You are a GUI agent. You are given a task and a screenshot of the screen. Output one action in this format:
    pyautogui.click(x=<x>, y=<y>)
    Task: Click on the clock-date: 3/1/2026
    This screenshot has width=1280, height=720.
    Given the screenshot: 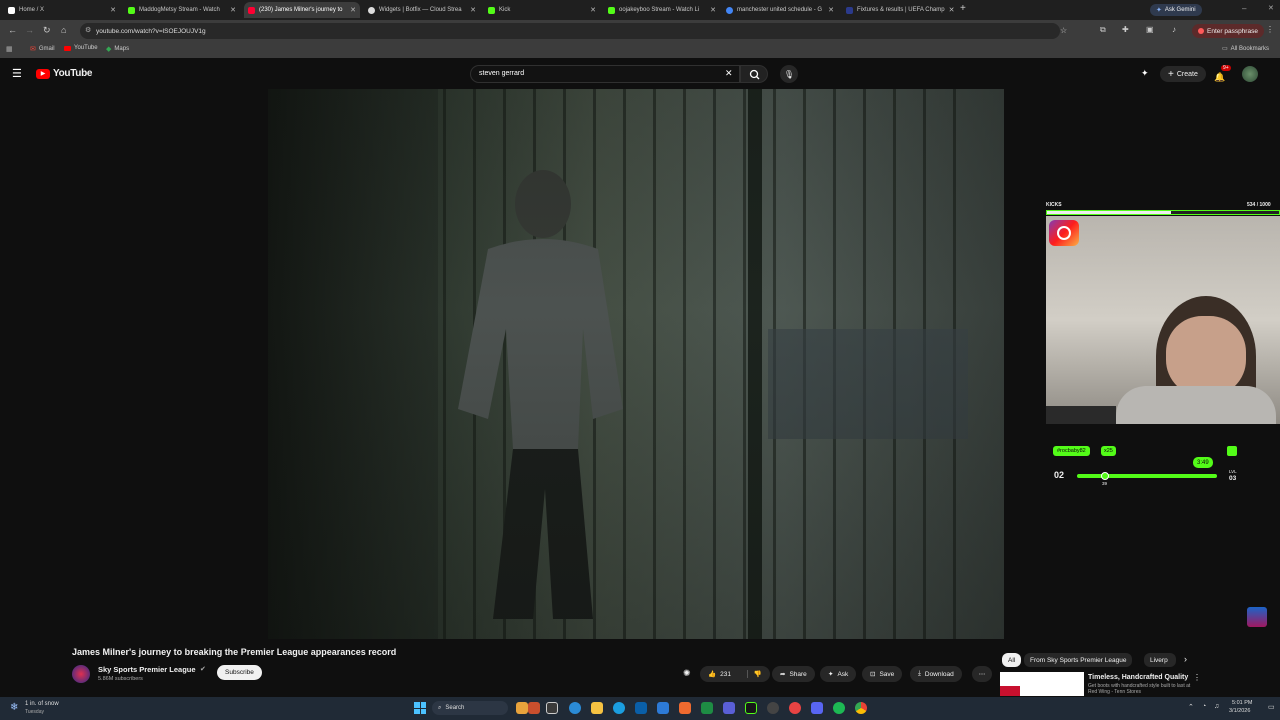 What is the action you would take?
    pyautogui.click(x=1239, y=711)
    